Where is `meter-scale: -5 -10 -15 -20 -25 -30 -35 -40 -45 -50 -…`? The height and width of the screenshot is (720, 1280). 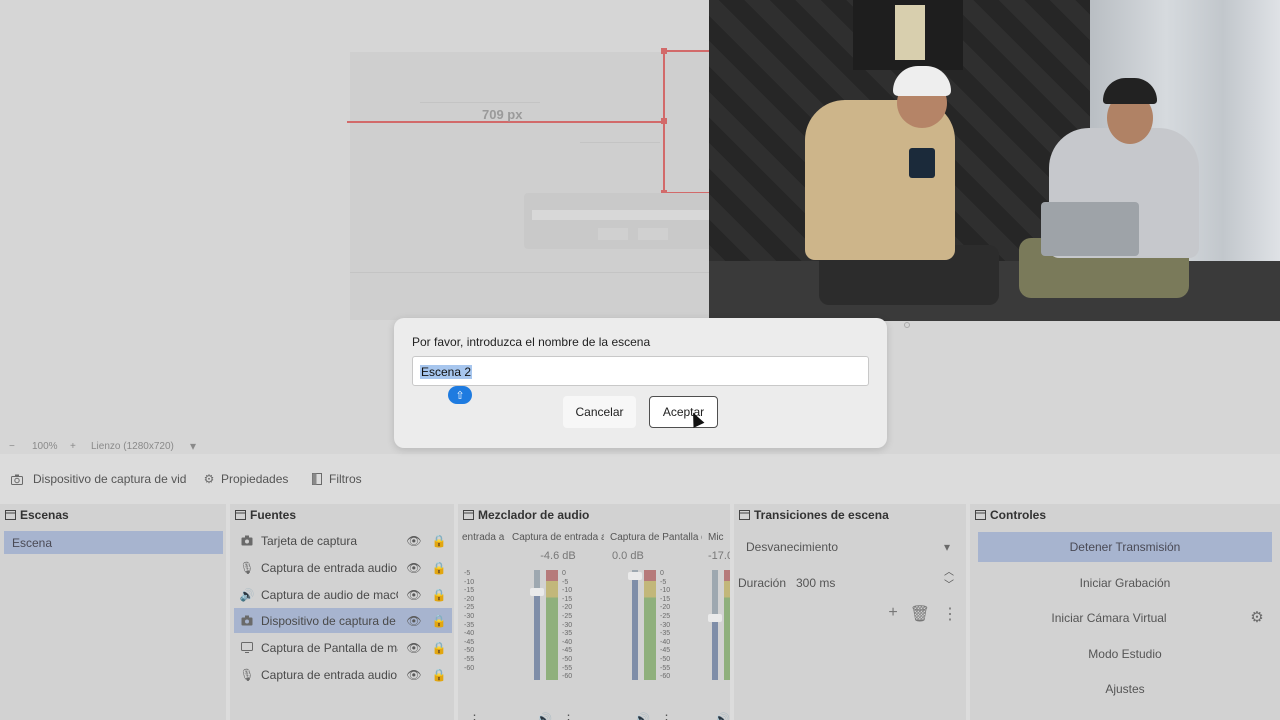 meter-scale: -5 -10 -15 -20 -25 -30 -35 -40 -45 -50 -… is located at coordinates (469, 621).